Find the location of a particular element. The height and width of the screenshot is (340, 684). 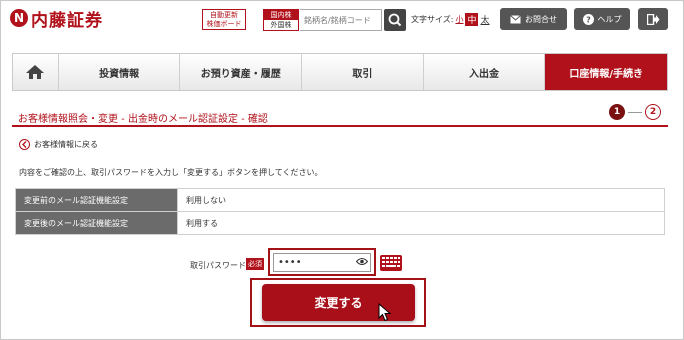

title-divider is located at coordinates (340, 126).